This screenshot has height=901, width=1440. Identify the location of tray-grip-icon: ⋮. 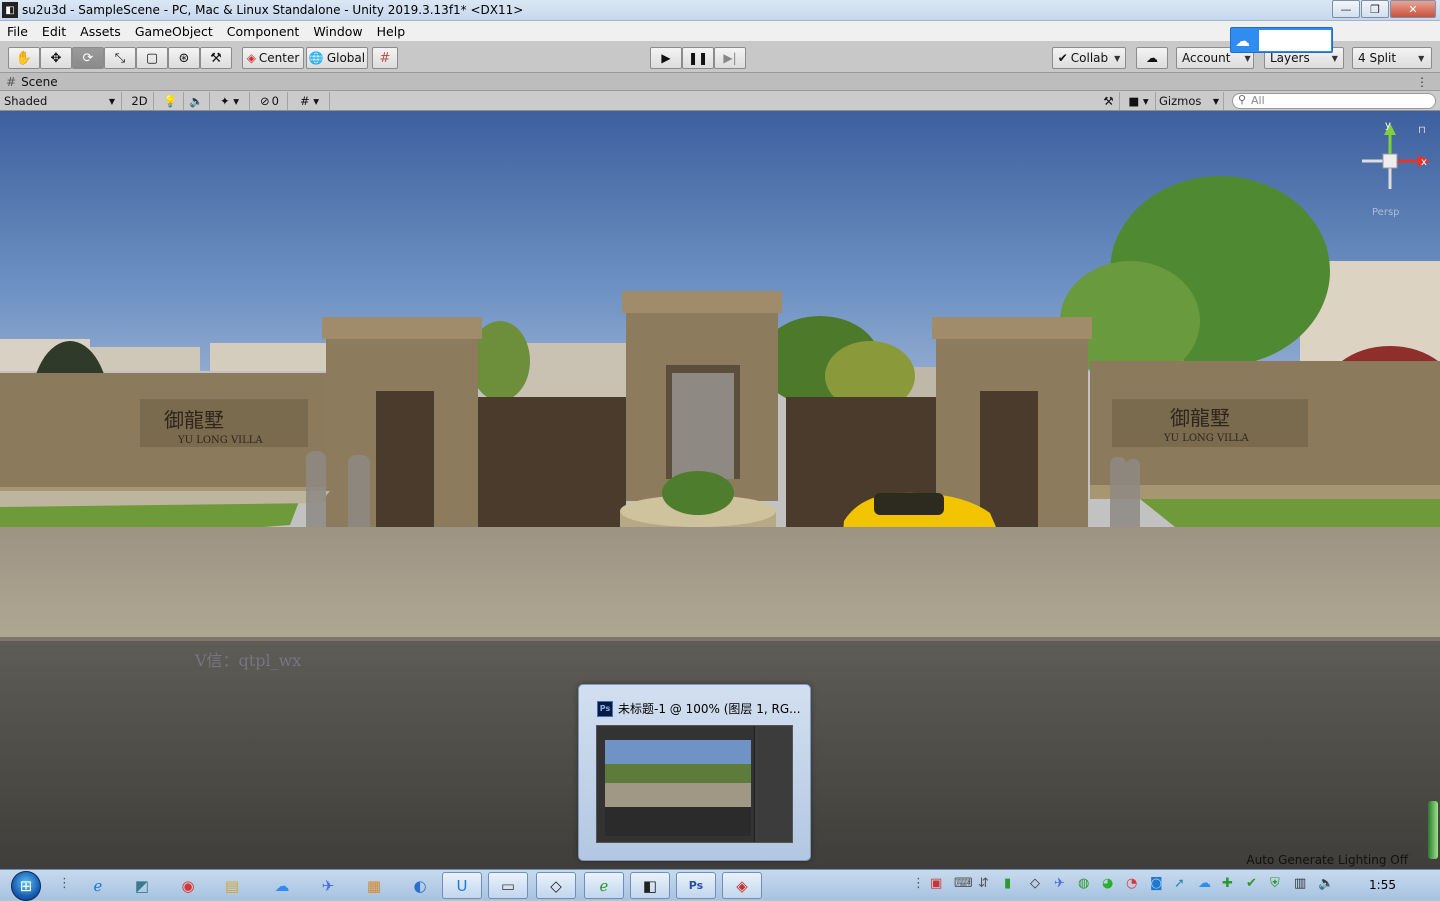
(918, 883).